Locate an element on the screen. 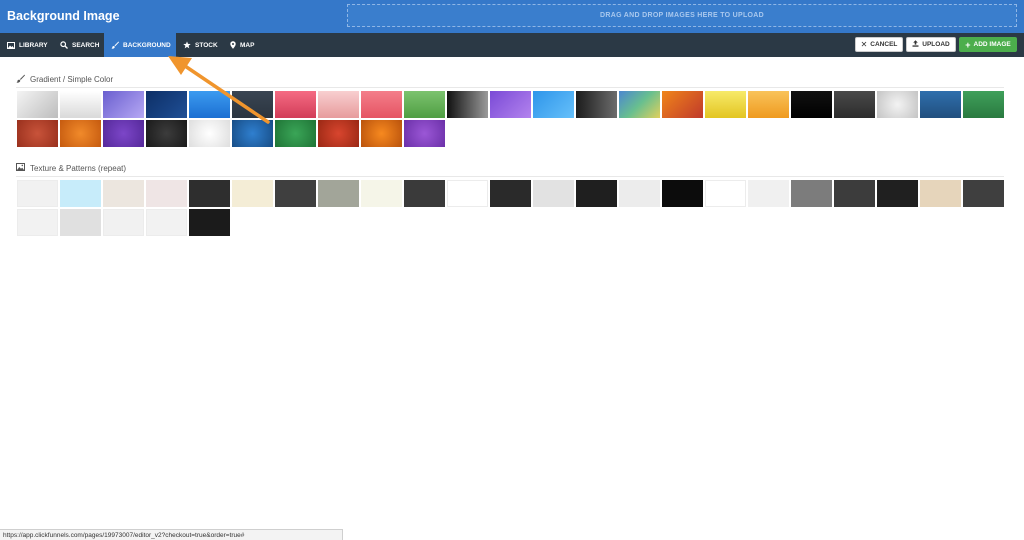 The width and height of the screenshot is (1024, 540). close-icon: ✕ is located at coordinates (864, 44).